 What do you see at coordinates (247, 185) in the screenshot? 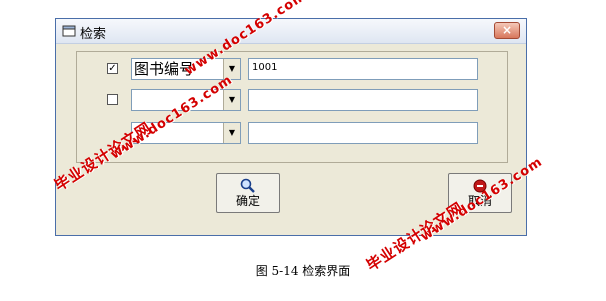
I see `magnifier-icon` at bounding box center [247, 185].